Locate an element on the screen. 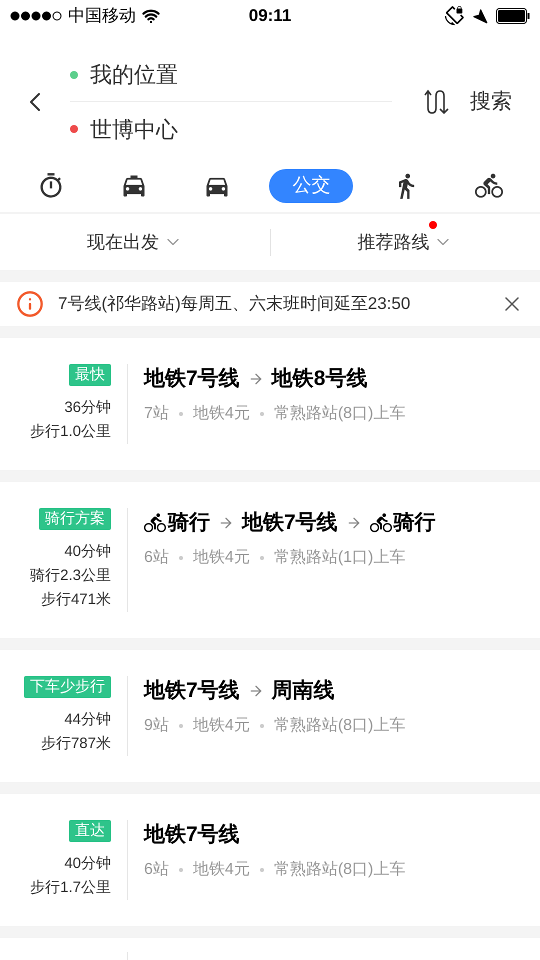 The width and height of the screenshot is (540, 960). route-tag: 最快 is located at coordinates (90, 375).